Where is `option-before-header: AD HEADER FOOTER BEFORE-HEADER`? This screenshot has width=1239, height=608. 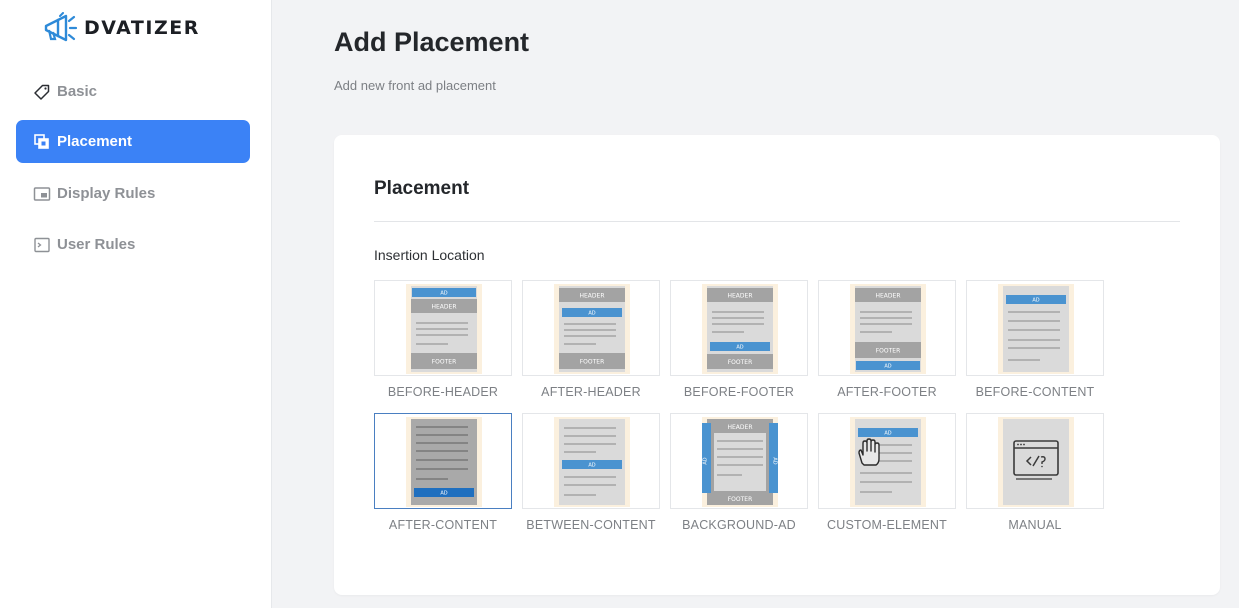 option-before-header: AD HEADER FOOTER BEFORE-HEADER is located at coordinates (443, 342).